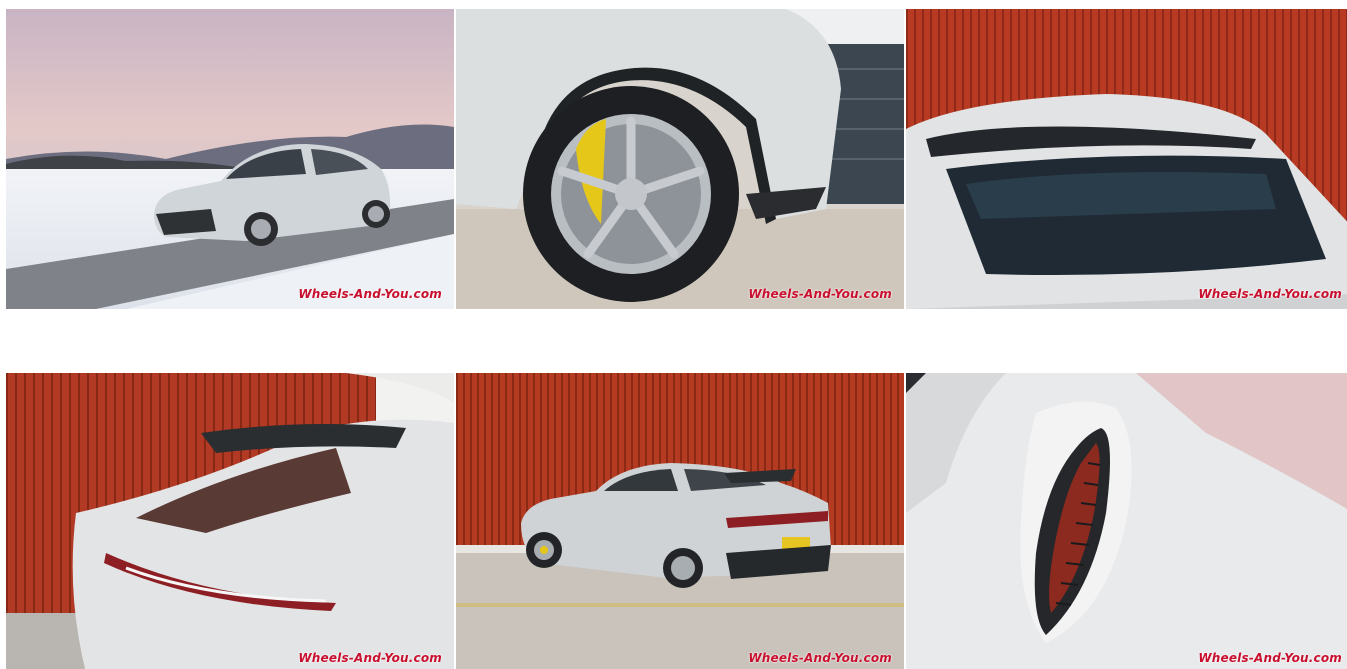 This screenshot has width=1347, height=669. I want to click on photo-suv-snow, so click(230, 159).